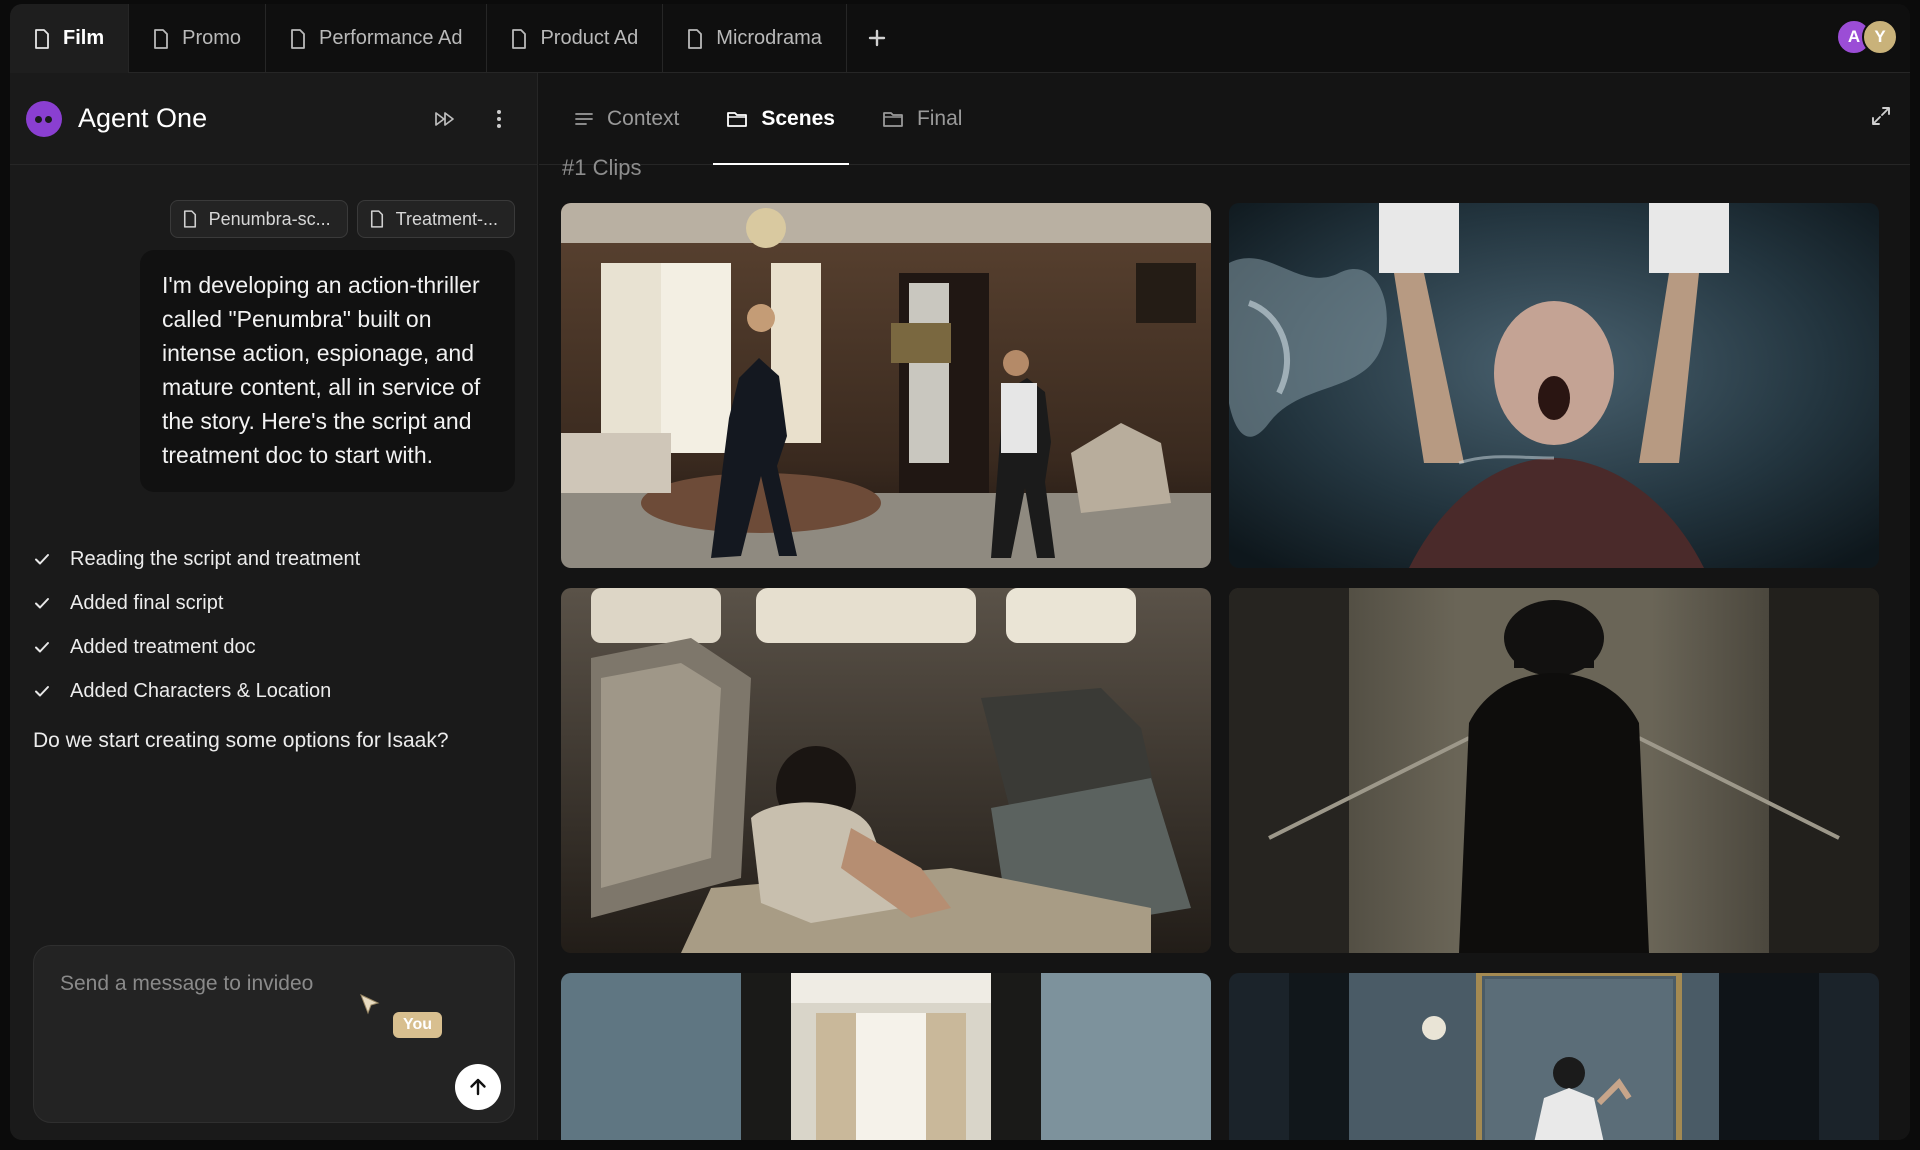  I want to click on more-vertical-icon, so click(499, 118).